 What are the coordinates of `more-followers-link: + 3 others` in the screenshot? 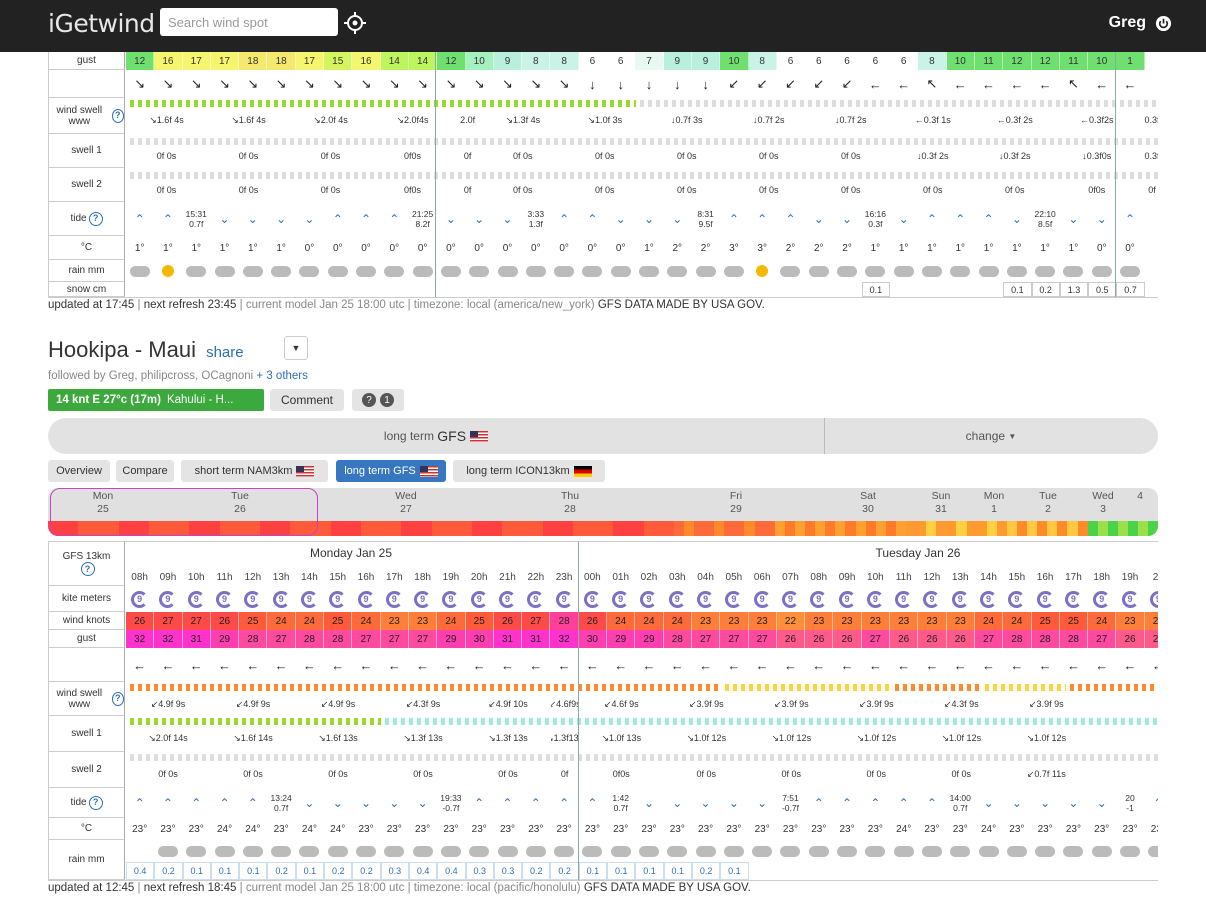 It's located at (281, 376).